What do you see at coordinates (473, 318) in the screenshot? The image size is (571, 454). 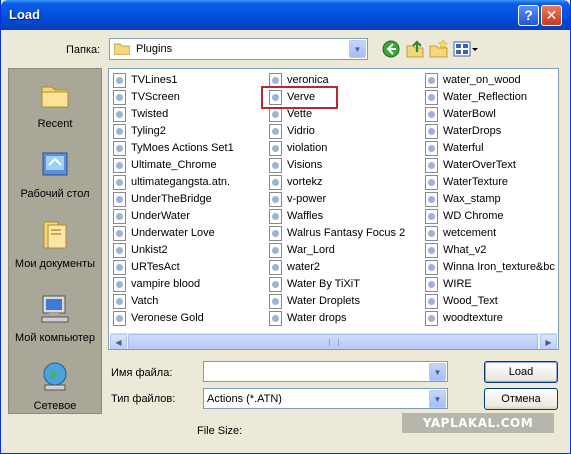 I see `file-name: woodtexture` at bounding box center [473, 318].